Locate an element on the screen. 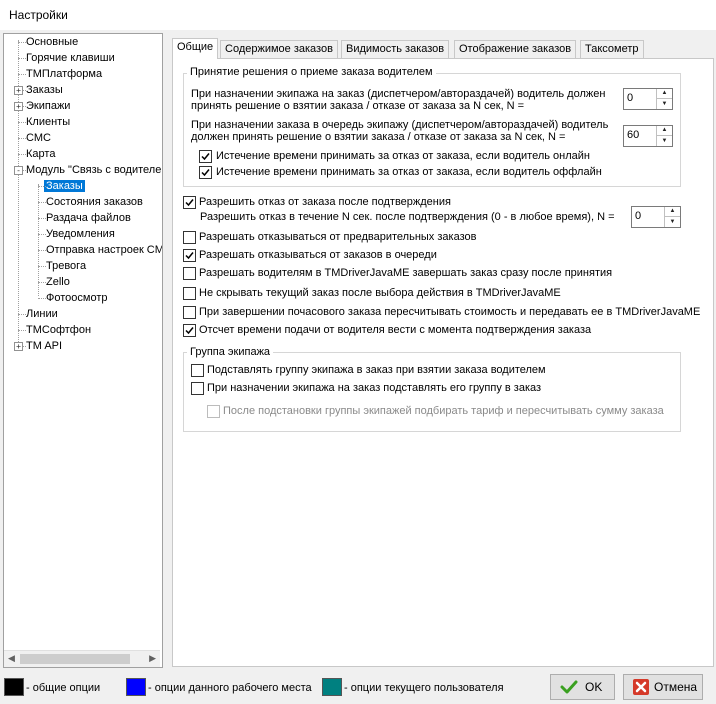  tree-item: TM API is located at coordinates (44, 346).